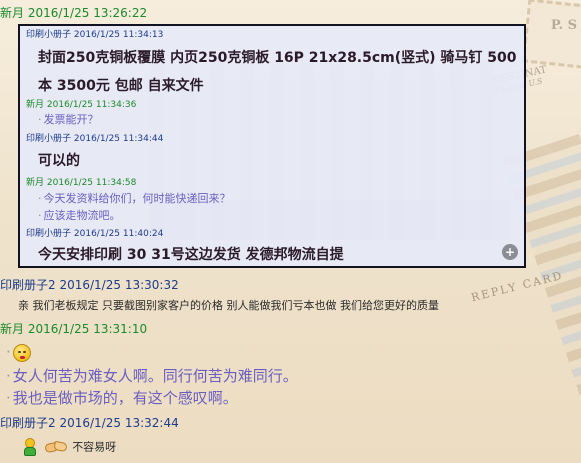  Describe the element at coordinates (59, 161) in the screenshot. I see `quote-message: 可以的` at that location.